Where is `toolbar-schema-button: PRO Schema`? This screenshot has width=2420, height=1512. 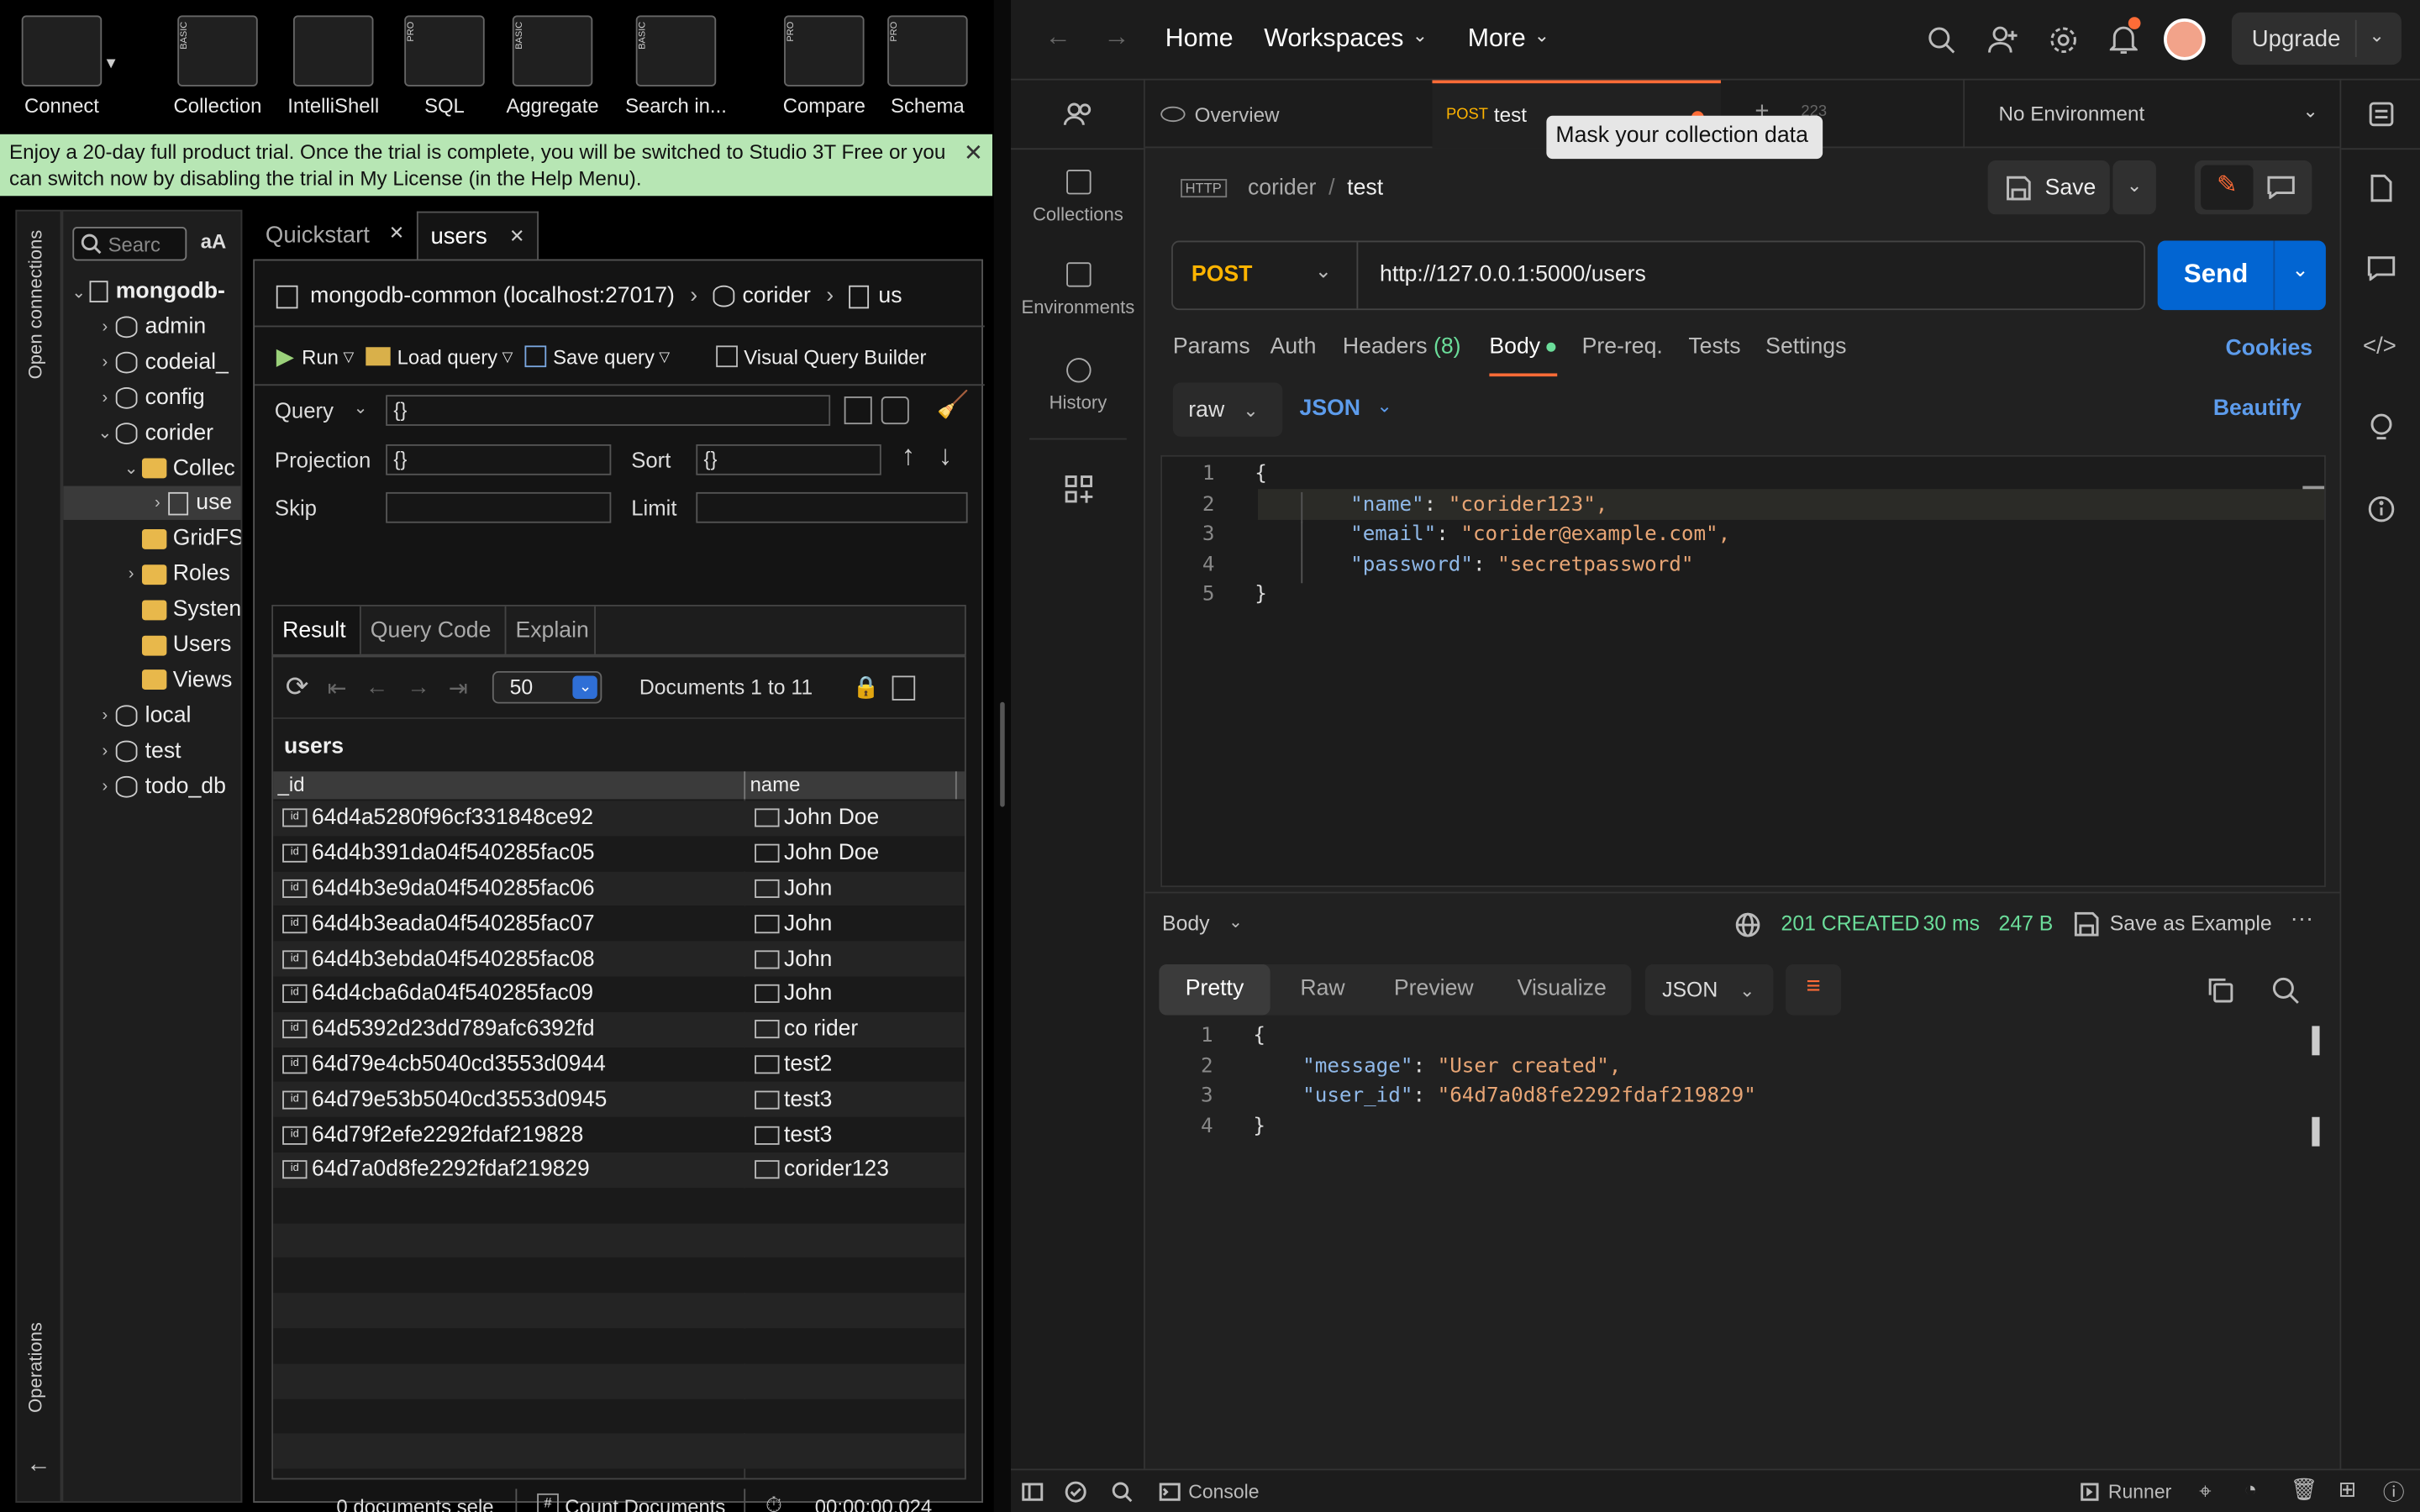
toolbar-schema-button: PRO Schema is located at coordinates (928, 66).